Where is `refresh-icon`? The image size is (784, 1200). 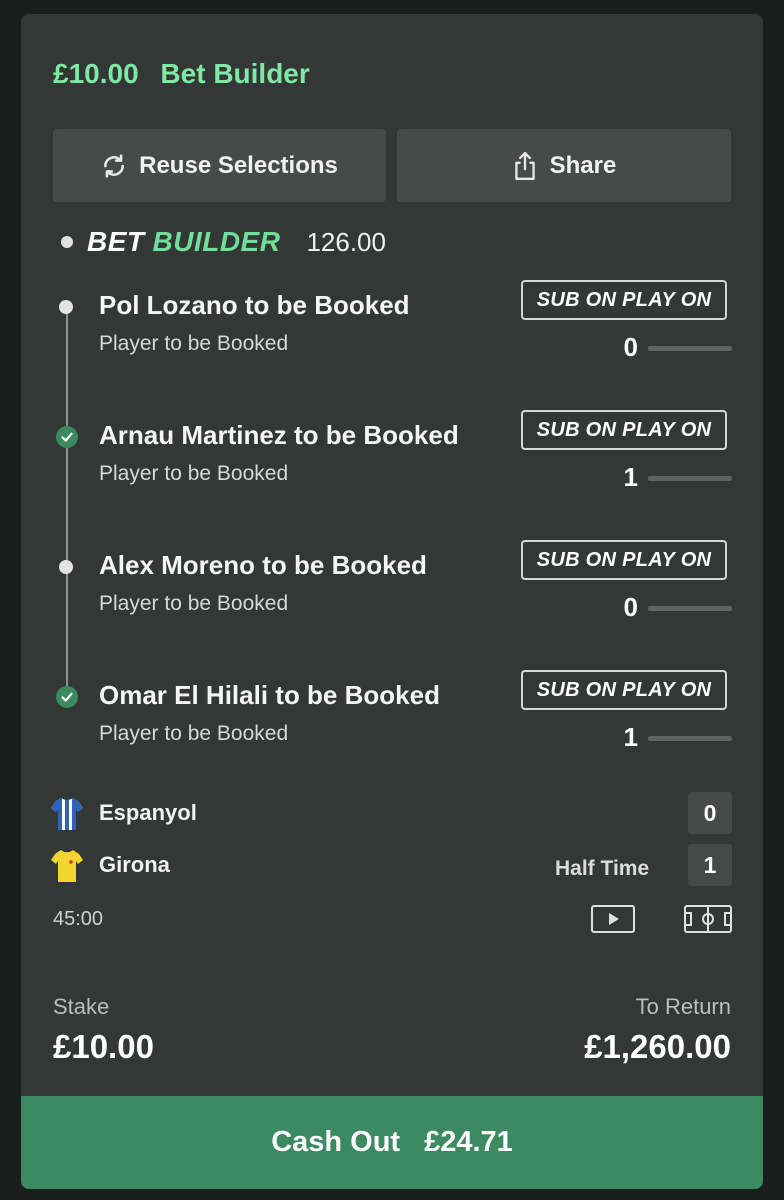
refresh-icon is located at coordinates (114, 166).